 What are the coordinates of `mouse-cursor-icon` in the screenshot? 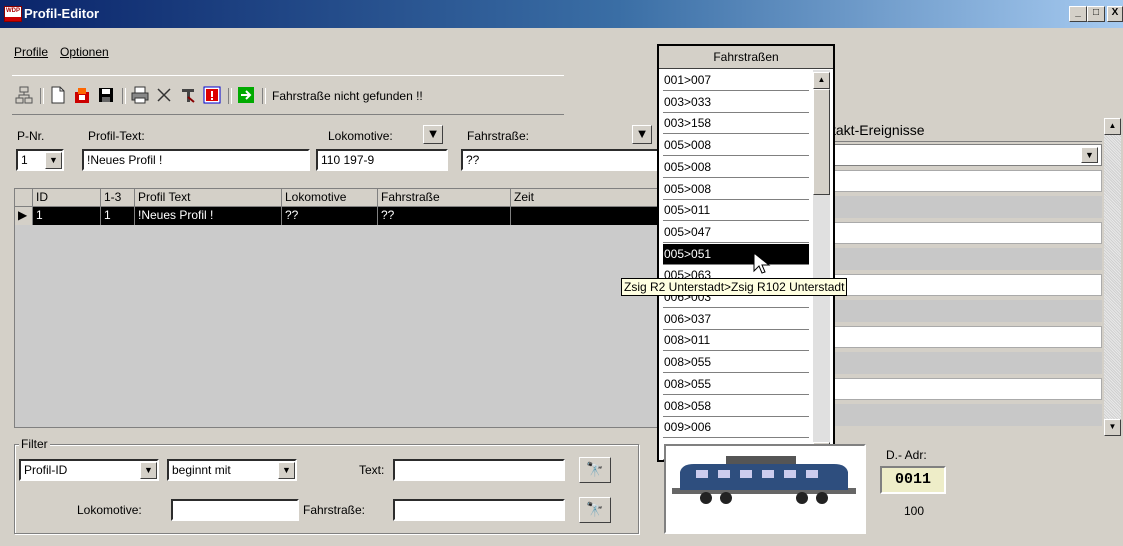 It's located at (762, 263).